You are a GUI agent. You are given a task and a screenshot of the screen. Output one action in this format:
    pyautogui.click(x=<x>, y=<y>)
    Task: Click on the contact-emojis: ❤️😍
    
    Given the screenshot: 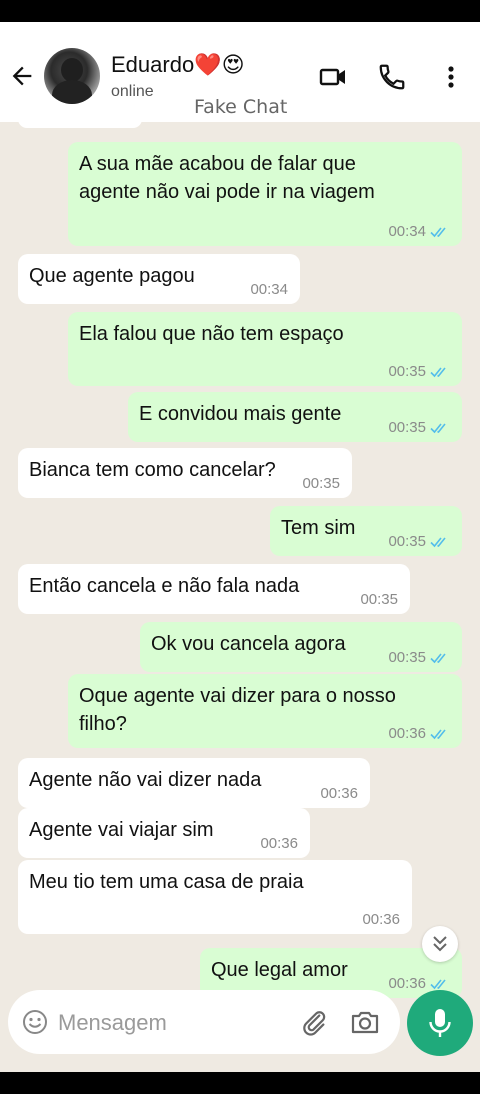 What is the action you would take?
    pyautogui.click(x=219, y=64)
    